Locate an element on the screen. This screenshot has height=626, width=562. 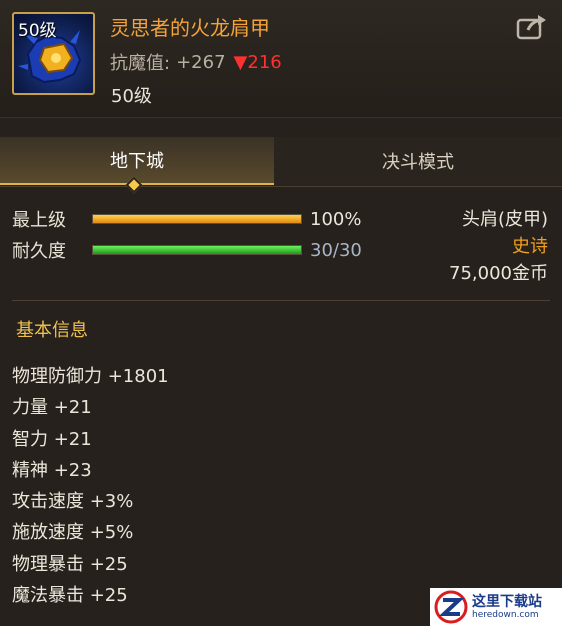
watermark-cn: 这里下载站 is located at coordinates (507, 601).